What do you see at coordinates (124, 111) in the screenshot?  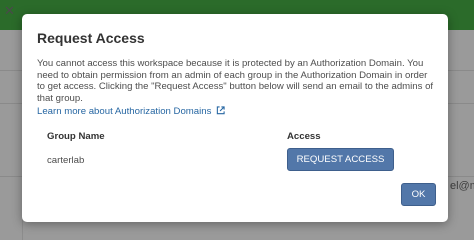 I see `learn-more-label: Learn more about Authorization Domains` at bounding box center [124, 111].